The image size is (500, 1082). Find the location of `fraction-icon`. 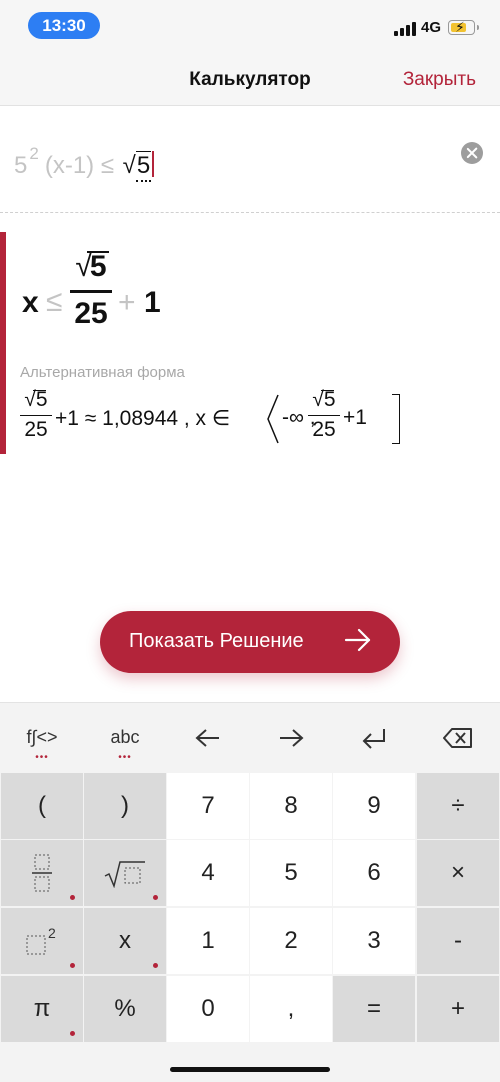

fraction-icon is located at coordinates (42, 873).